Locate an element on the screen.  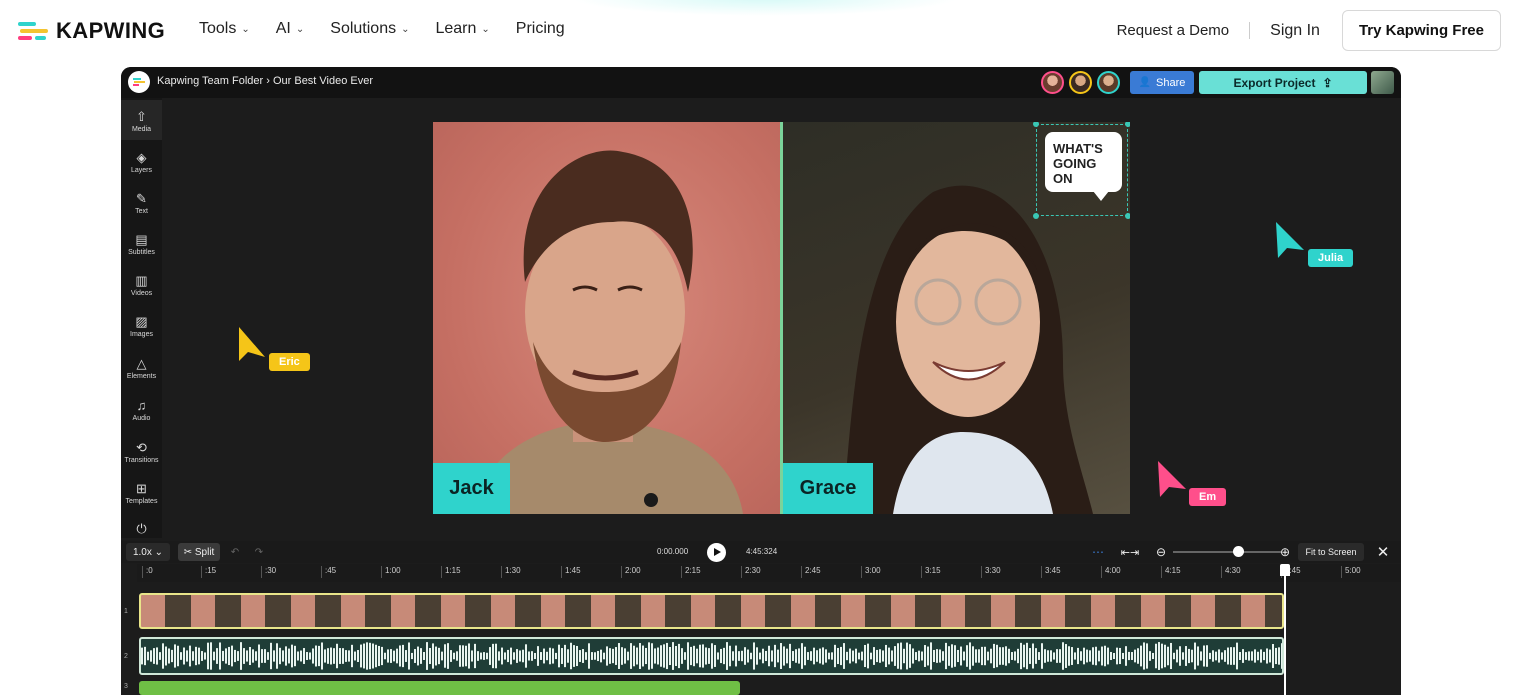
zoom-in-icon: ⊕ is located at coordinates (1285, 552).